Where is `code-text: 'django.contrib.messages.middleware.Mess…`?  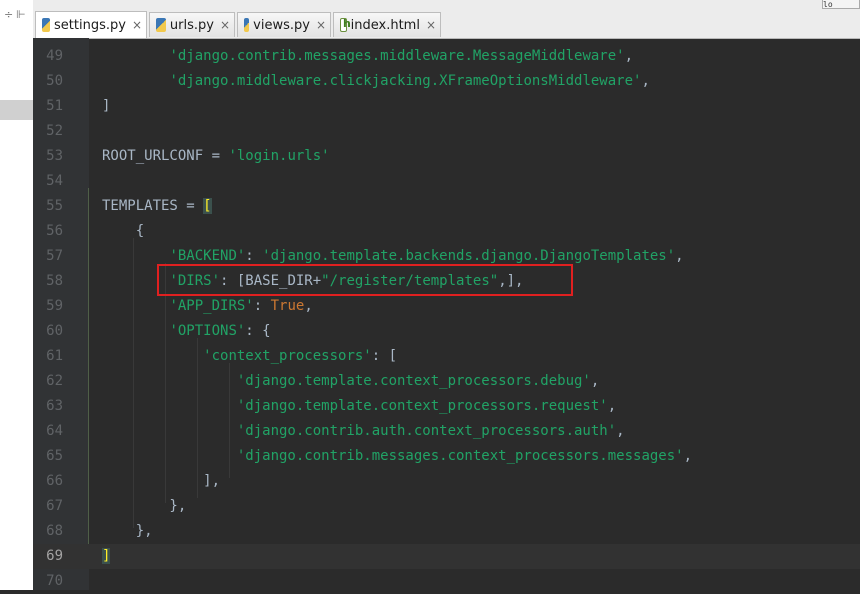 code-text: 'django.contrib.messages.middleware.Mess… is located at coordinates (367, 56).